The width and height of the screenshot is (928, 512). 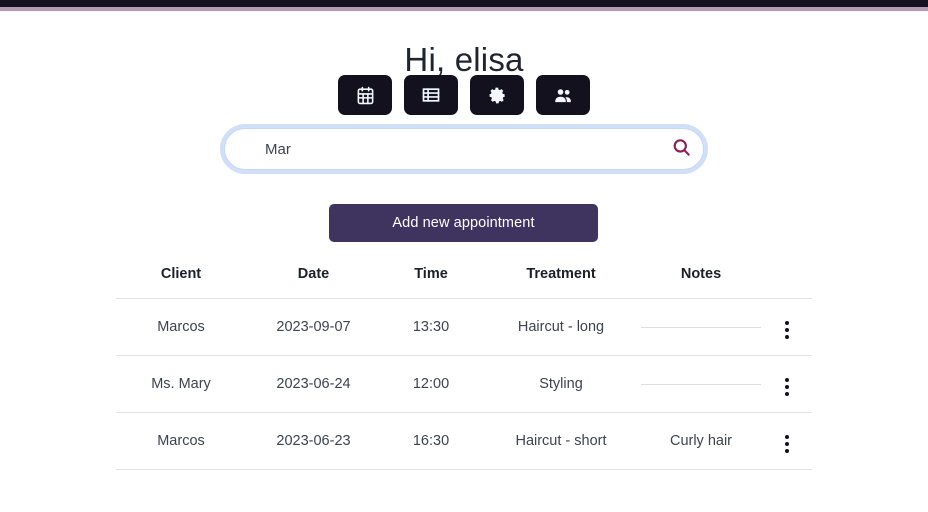 I want to click on users-icon, so click(x=563, y=95).